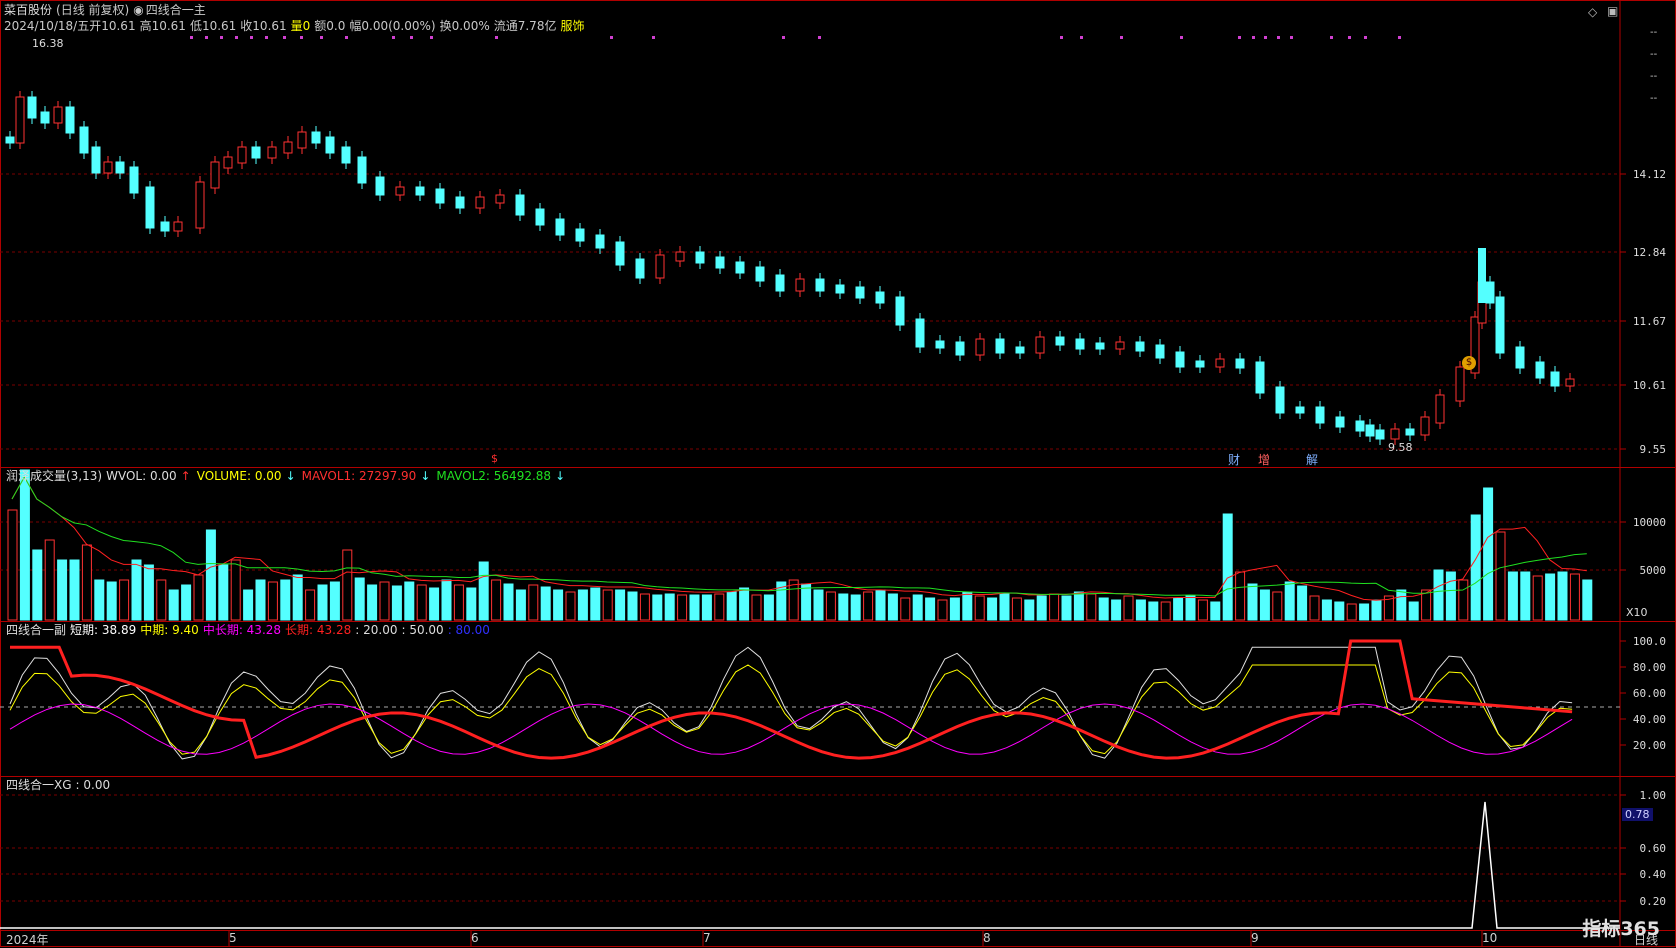 The width and height of the screenshot is (1676, 948). What do you see at coordinates (494, 476) in the screenshot?
I see `mavol2-label: MAVOL2: 56492.88` at bounding box center [494, 476].